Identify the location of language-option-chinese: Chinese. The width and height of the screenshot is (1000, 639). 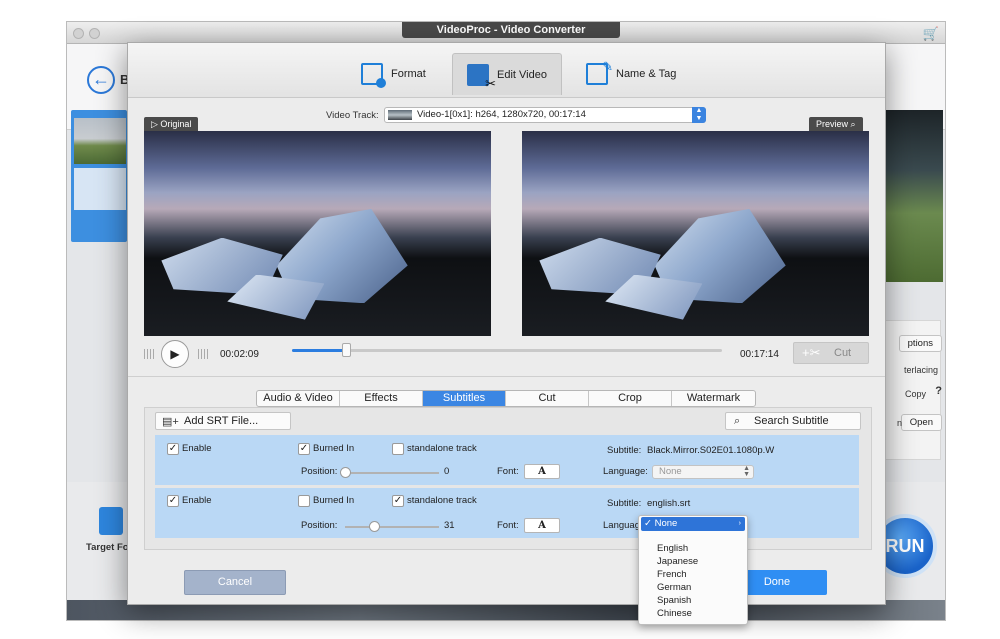
(674, 613).